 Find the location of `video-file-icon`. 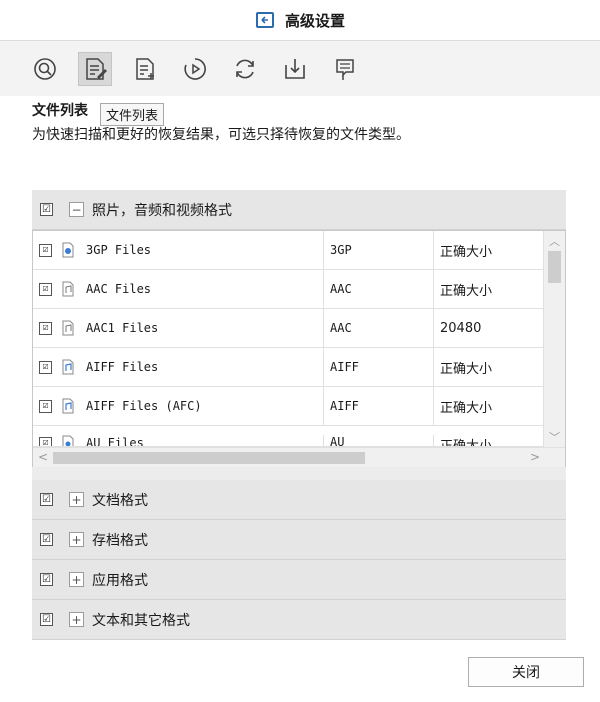

video-file-icon is located at coordinates (68, 250).